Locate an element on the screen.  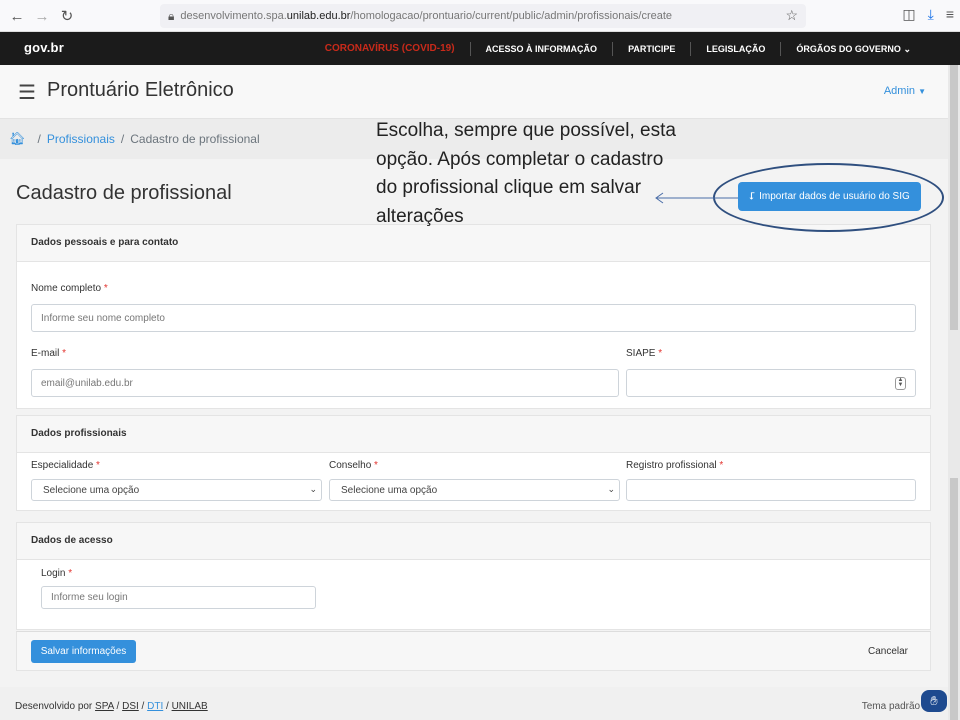
reload-icon: ↻ is located at coordinates (67, 16).